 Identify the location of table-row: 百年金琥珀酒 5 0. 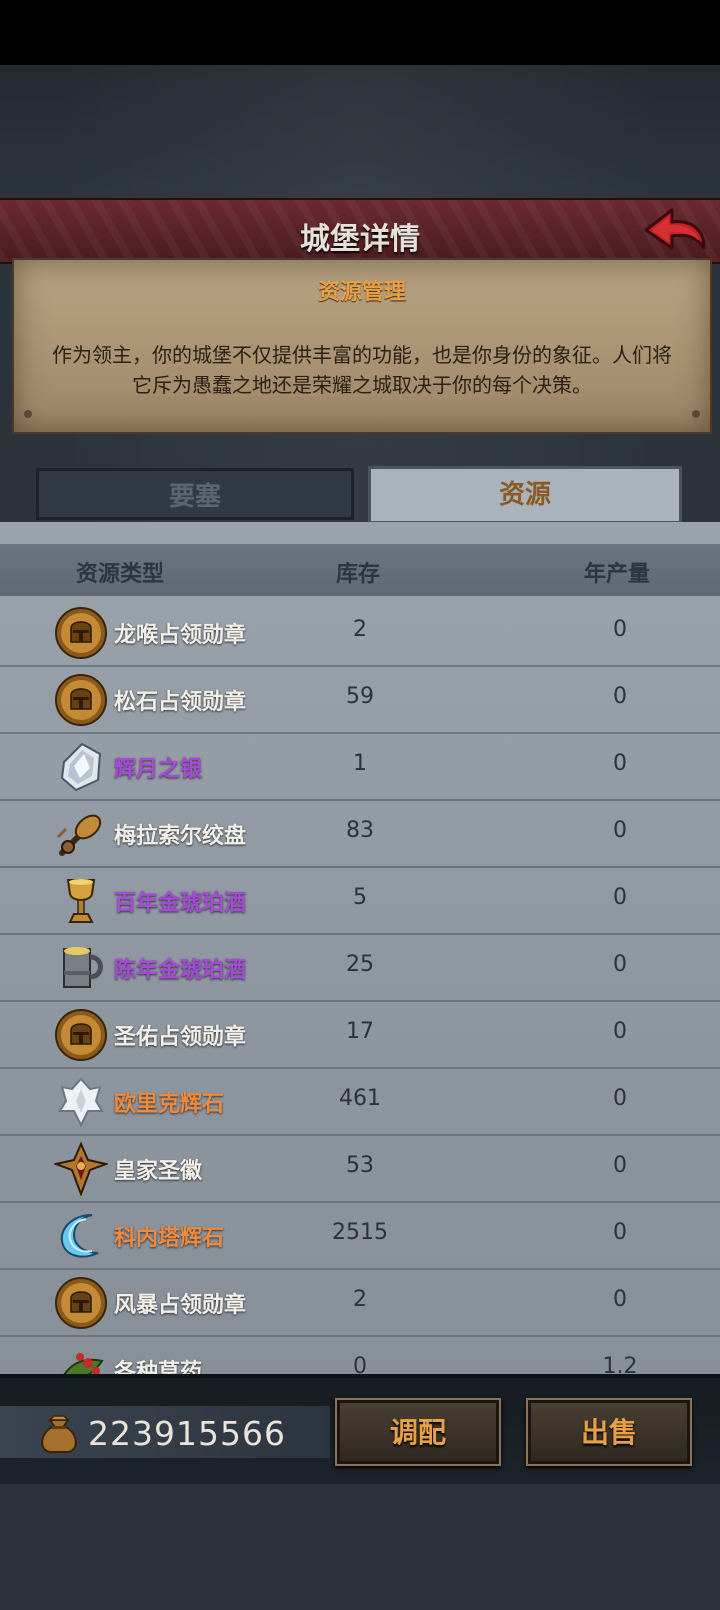
(360, 901).